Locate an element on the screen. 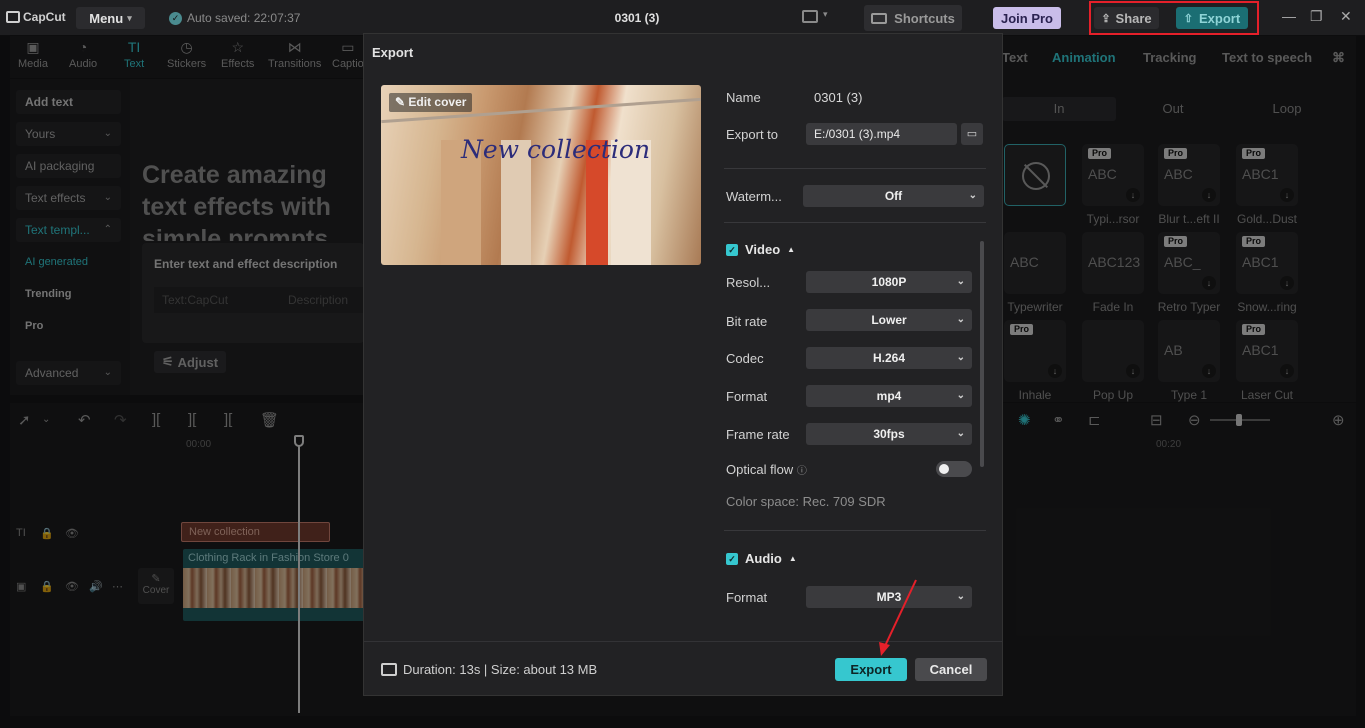  audio-format-select: MP3 ⌄ is located at coordinates (889, 597).